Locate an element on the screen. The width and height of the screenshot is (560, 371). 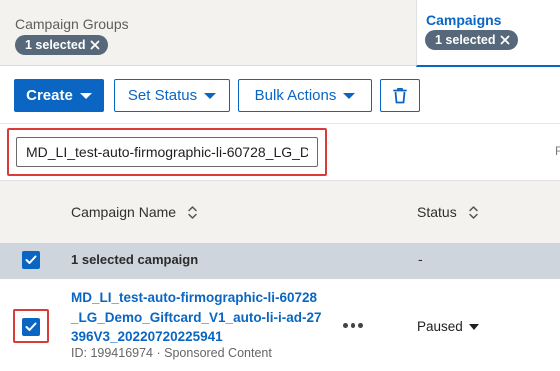
row-checkbox is located at coordinates (31, 327).